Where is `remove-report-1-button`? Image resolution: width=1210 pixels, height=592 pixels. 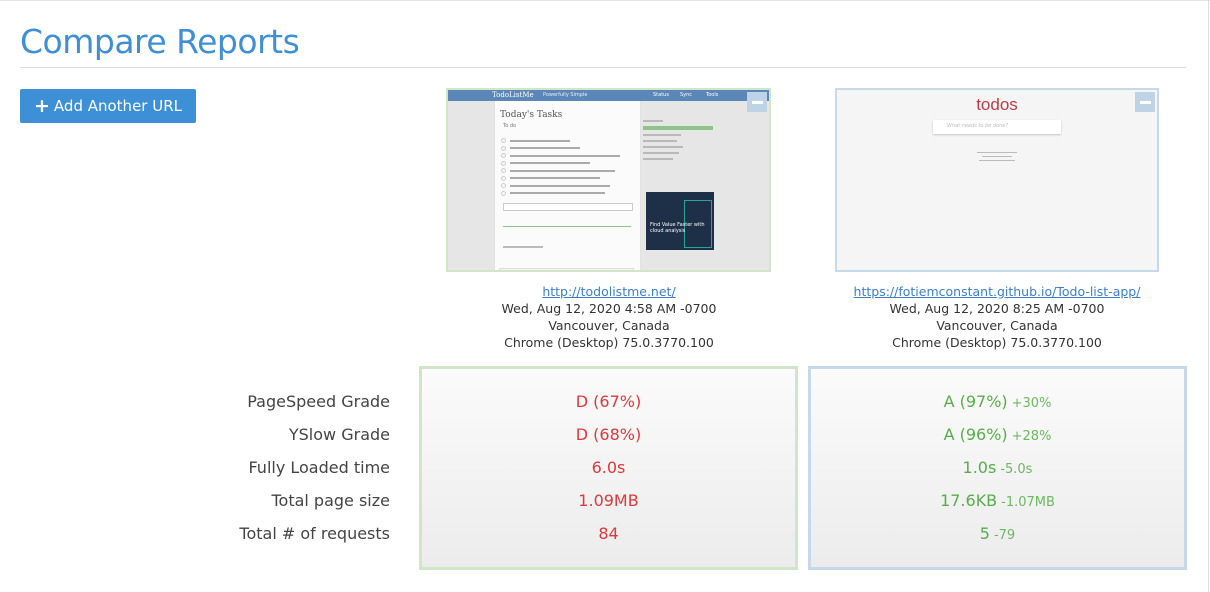
remove-report-1-button is located at coordinates (757, 102).